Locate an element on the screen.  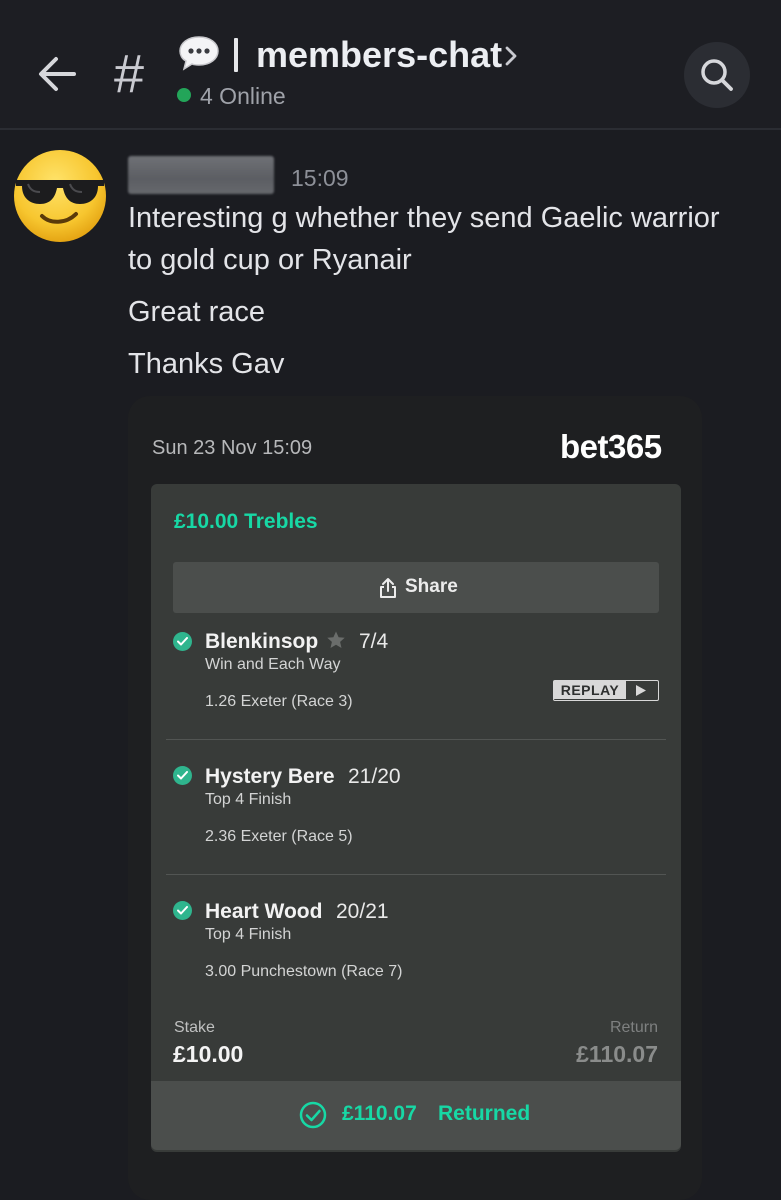
selection-name: Hystery Bere is located at coordinates (270, 776).